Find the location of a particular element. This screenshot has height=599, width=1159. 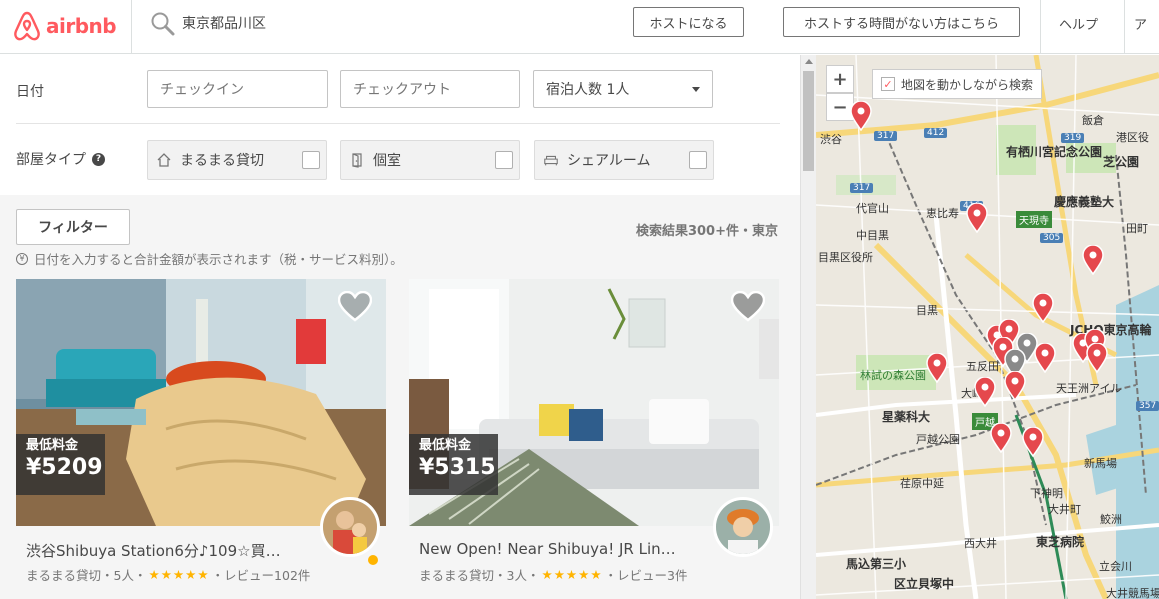

help-icon: ? is located at coordinates (98, 159).